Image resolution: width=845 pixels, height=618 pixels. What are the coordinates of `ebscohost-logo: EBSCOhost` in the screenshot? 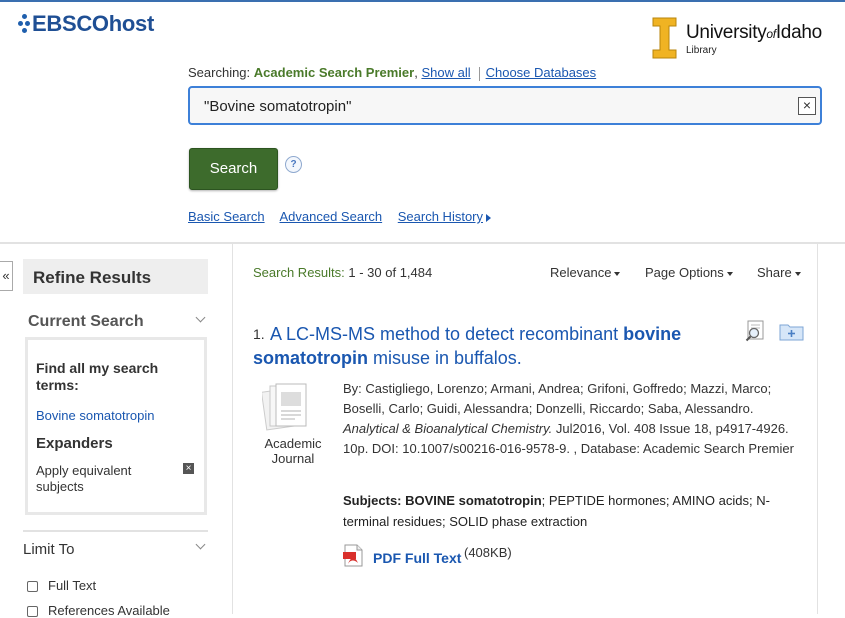 It's located at (86, 24).